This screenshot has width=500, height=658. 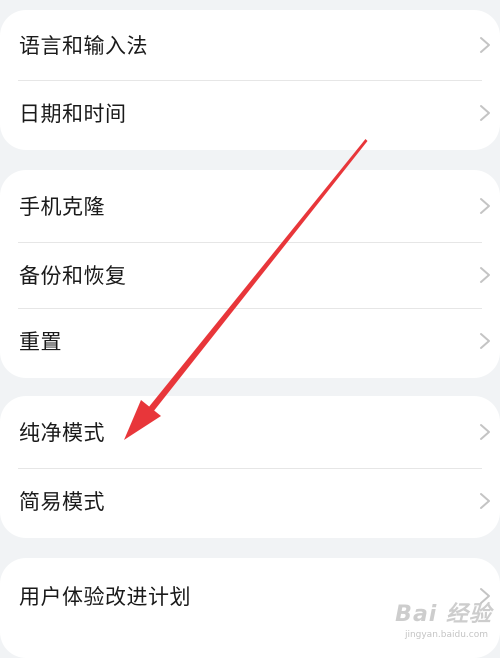 I want to click on watermark: Bai 经验 jingyan.baidu.com, so click(x=427, y=618).